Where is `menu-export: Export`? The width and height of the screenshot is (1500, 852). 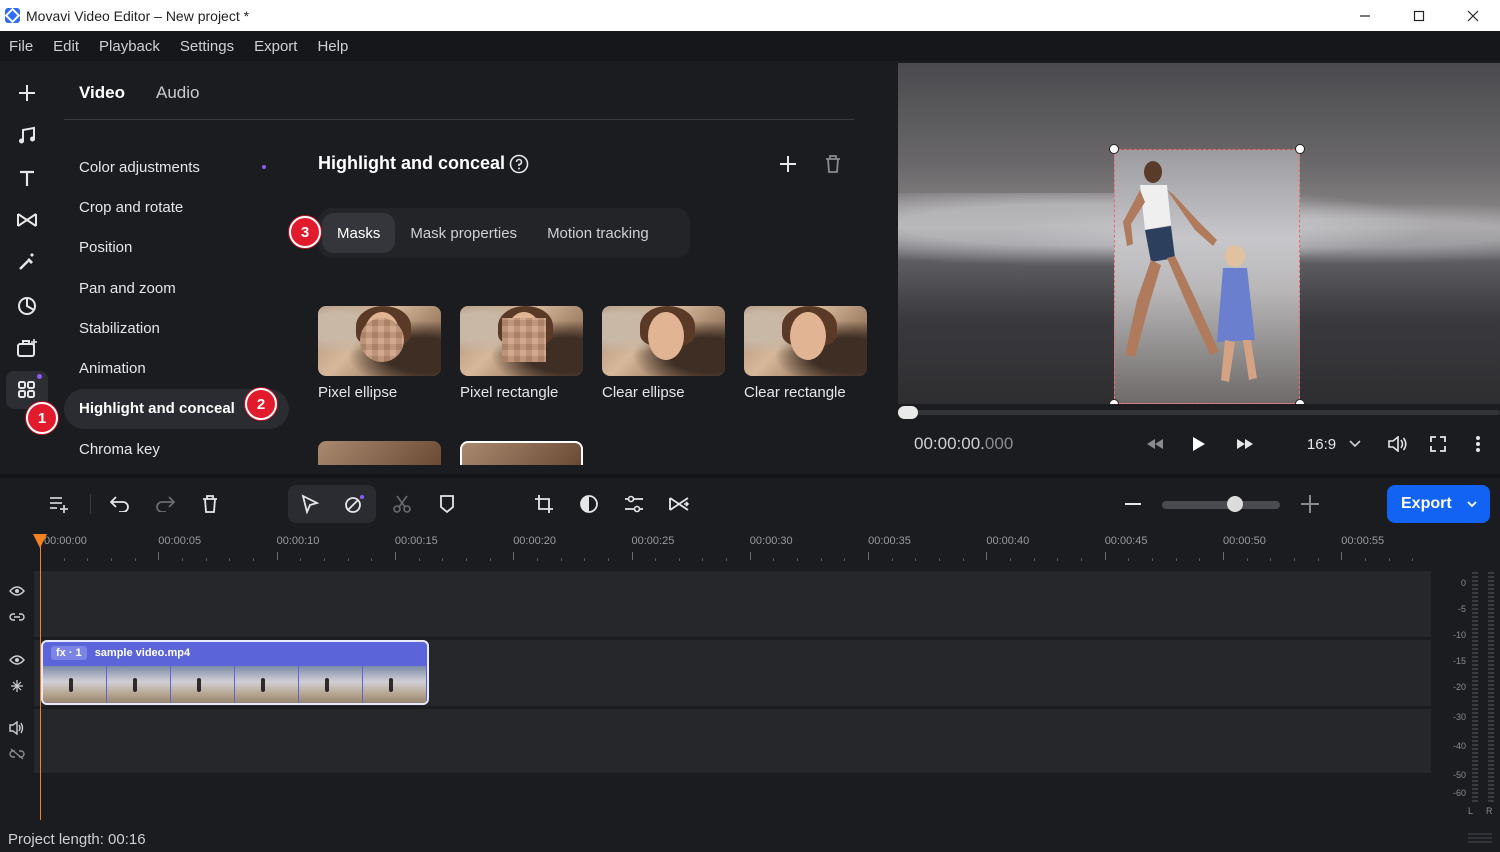
menu-export: Export is located at coordinates (275, 46).